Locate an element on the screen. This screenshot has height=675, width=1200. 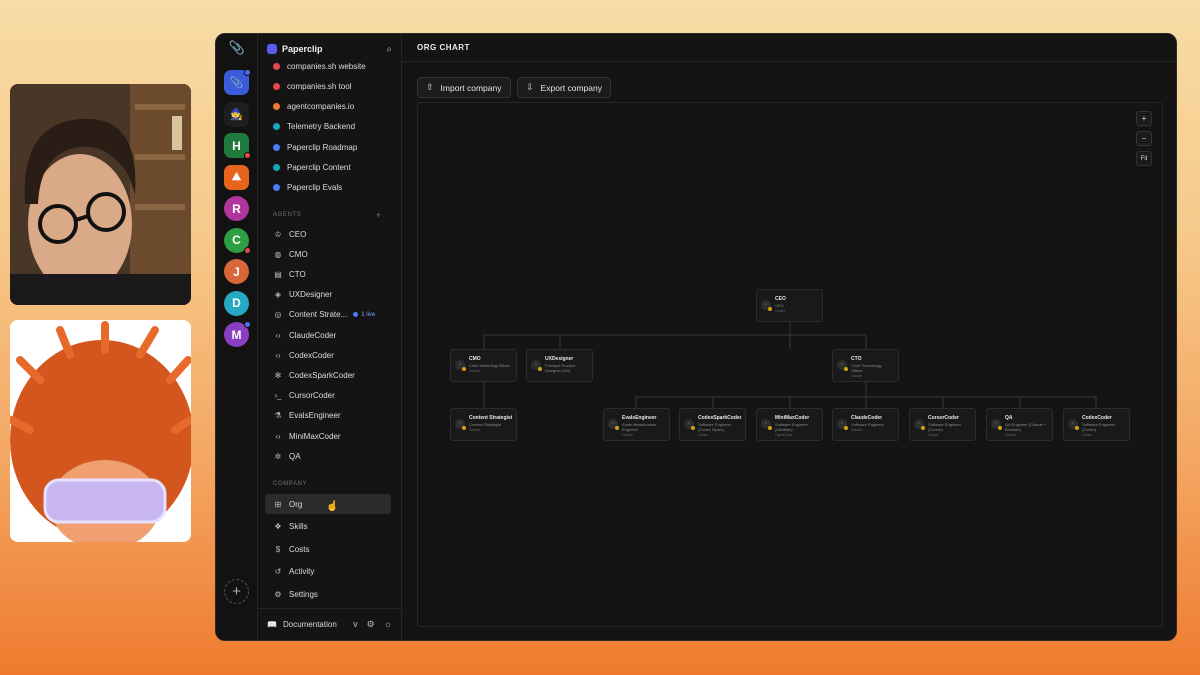
agent-item: ‹› CodexCoder is located at coordinates (303, 355).